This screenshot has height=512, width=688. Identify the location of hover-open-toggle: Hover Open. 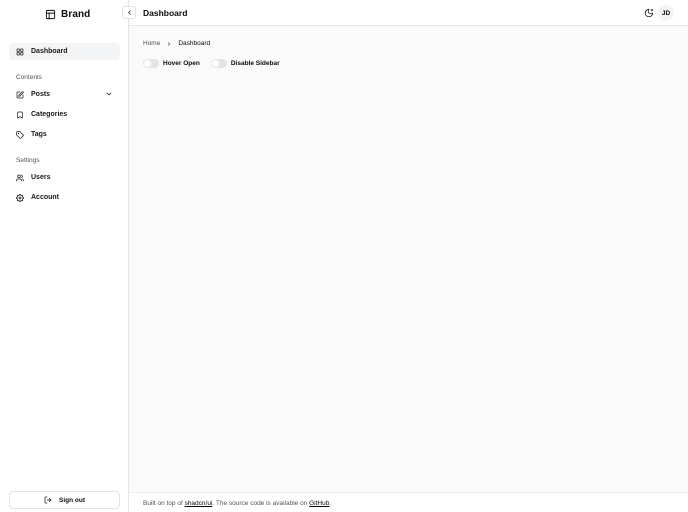
(171, 63).